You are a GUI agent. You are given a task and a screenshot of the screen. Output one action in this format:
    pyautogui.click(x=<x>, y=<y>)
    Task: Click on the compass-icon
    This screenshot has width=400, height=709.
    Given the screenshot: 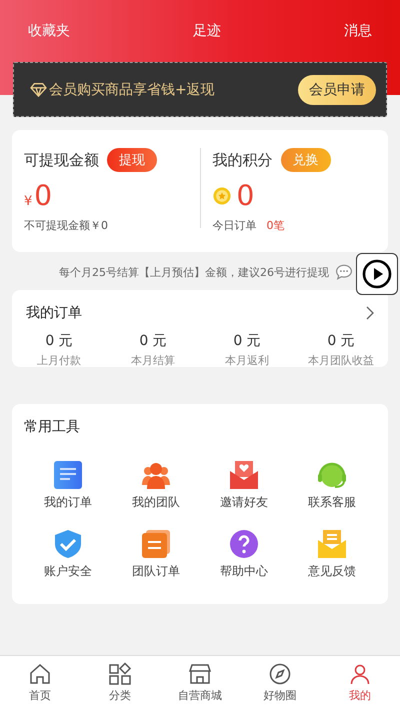 What is the action you would take?
    pyautogui.click(x=280, y=674)
    